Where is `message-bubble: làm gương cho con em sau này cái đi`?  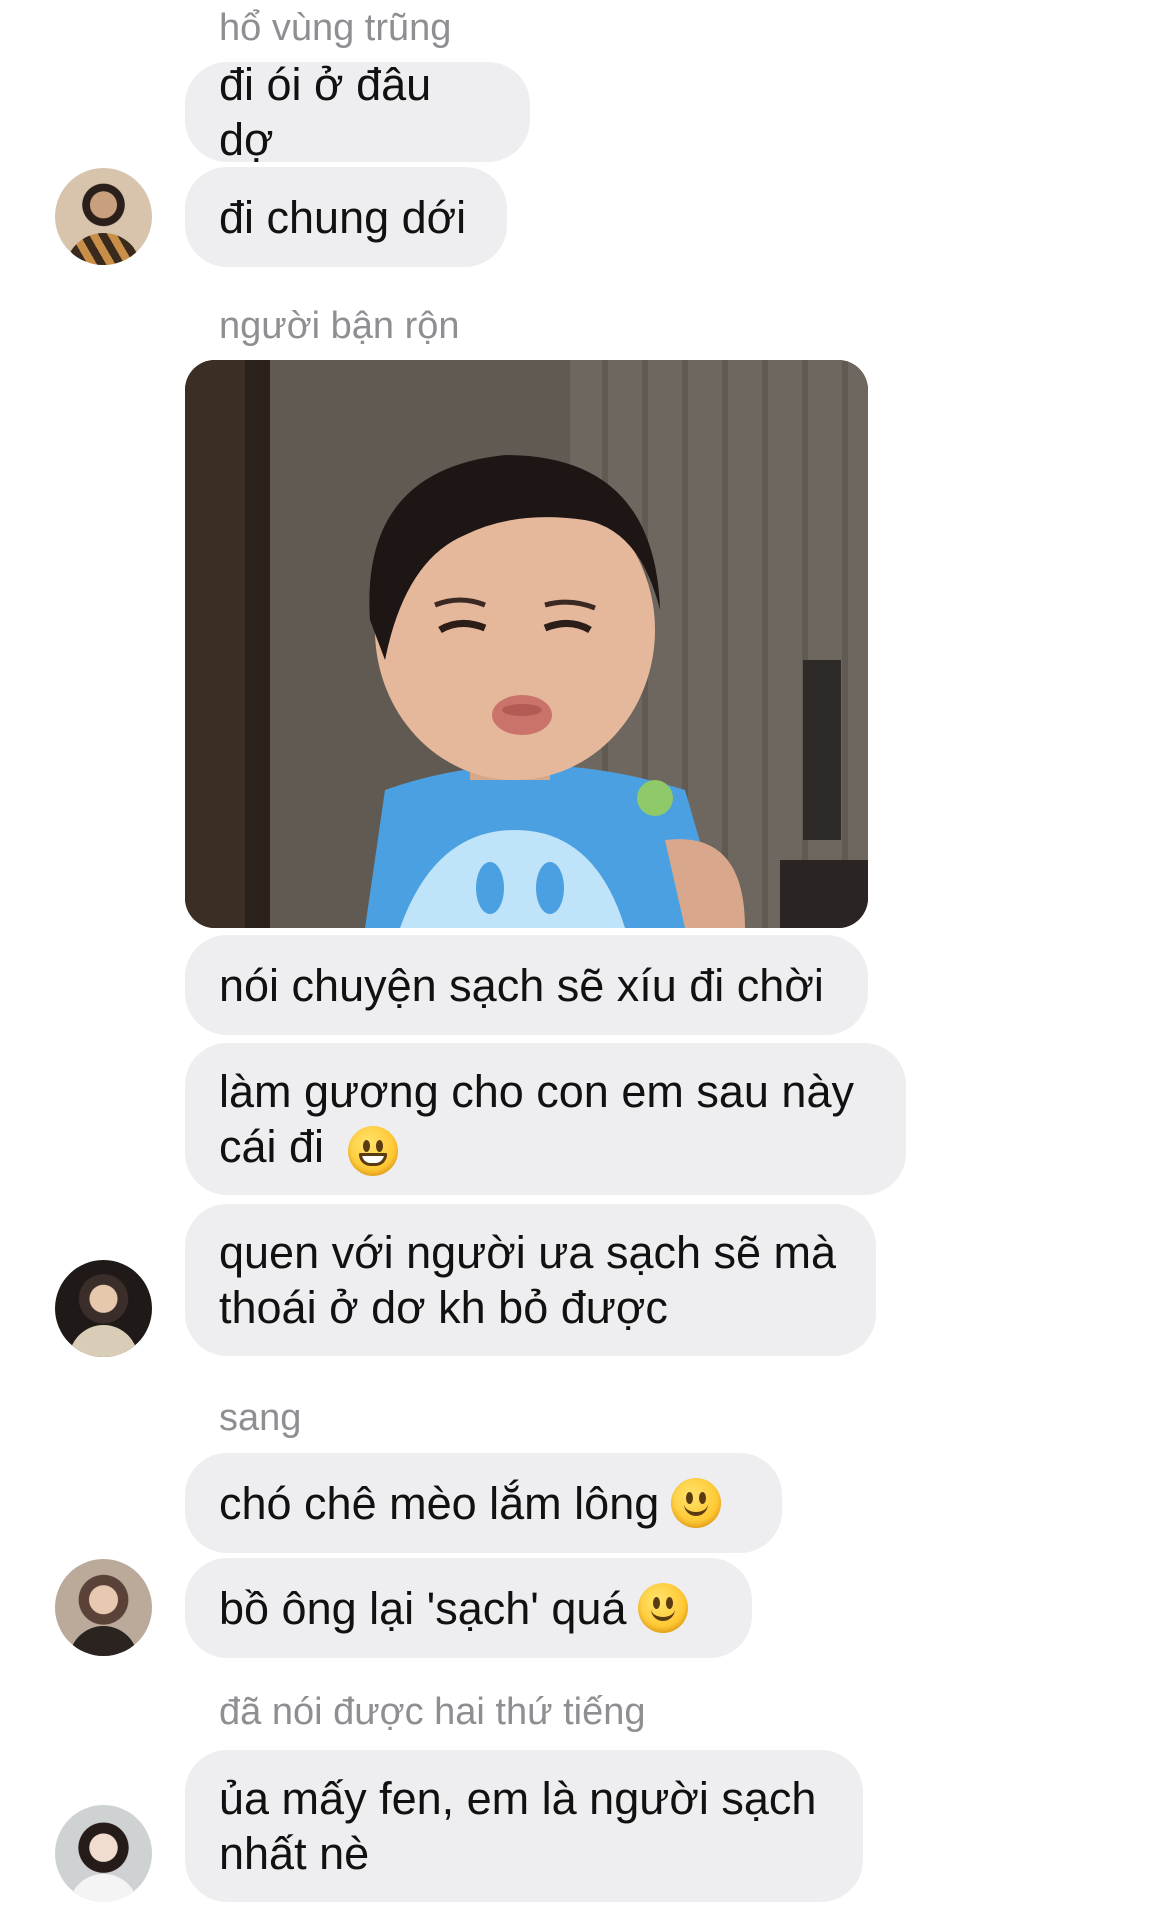 message-bubble: làm gương cho con em sau này cái đi is located at coordinates (545, 1119).